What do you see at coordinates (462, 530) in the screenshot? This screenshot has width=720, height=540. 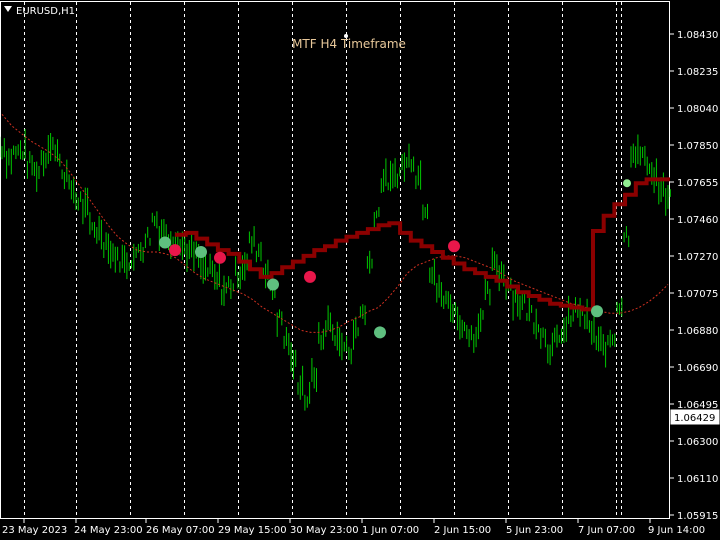 I see `x-tick-label: 2 Jun 15:00` at bounding box center [462, 530].